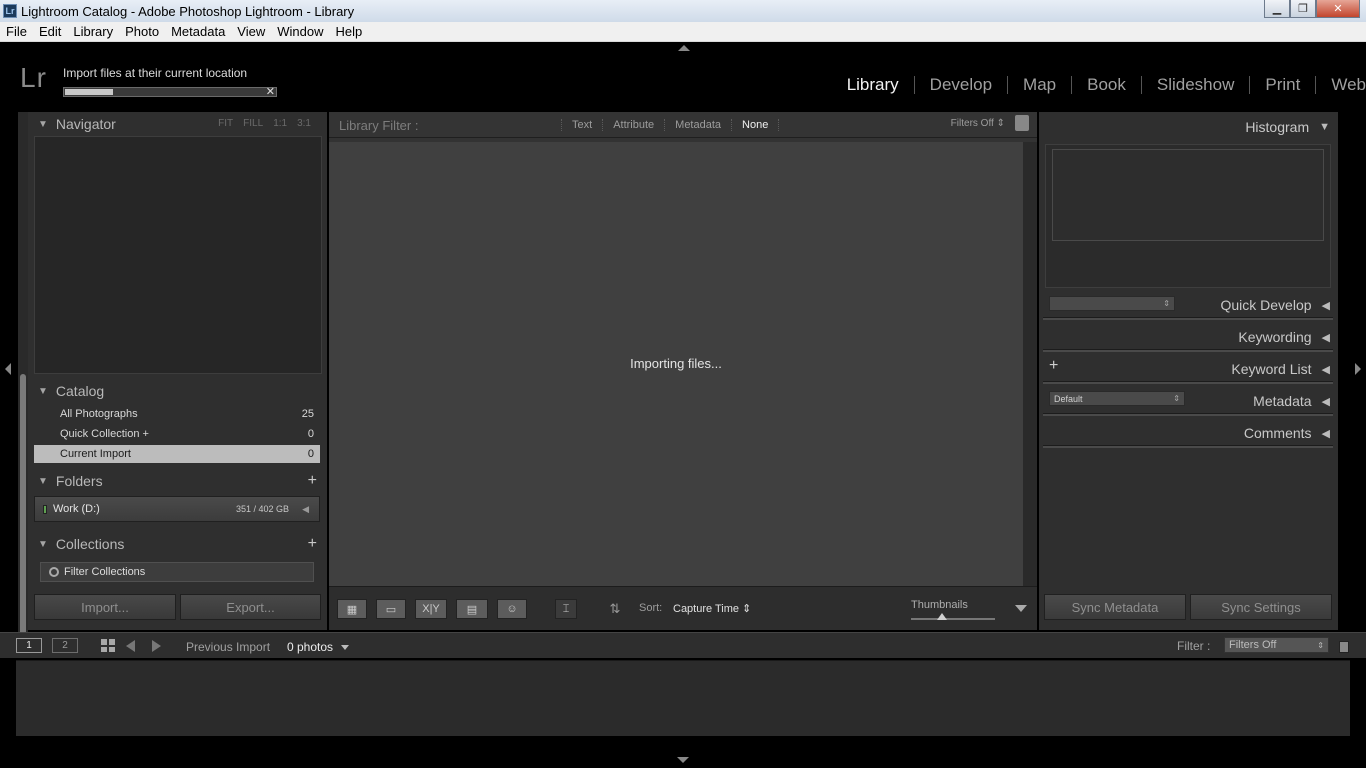  I want to click on search-icon, so click(54, 572).